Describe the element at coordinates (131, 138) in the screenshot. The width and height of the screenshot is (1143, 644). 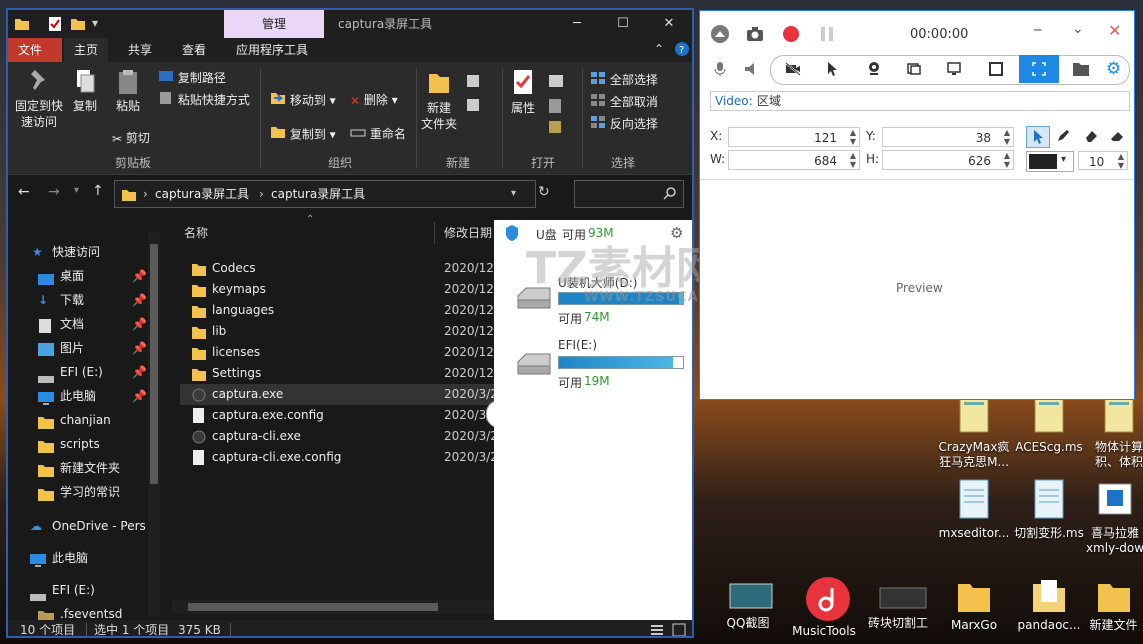
I see `cut-button: ✂ 剪切` at that location.